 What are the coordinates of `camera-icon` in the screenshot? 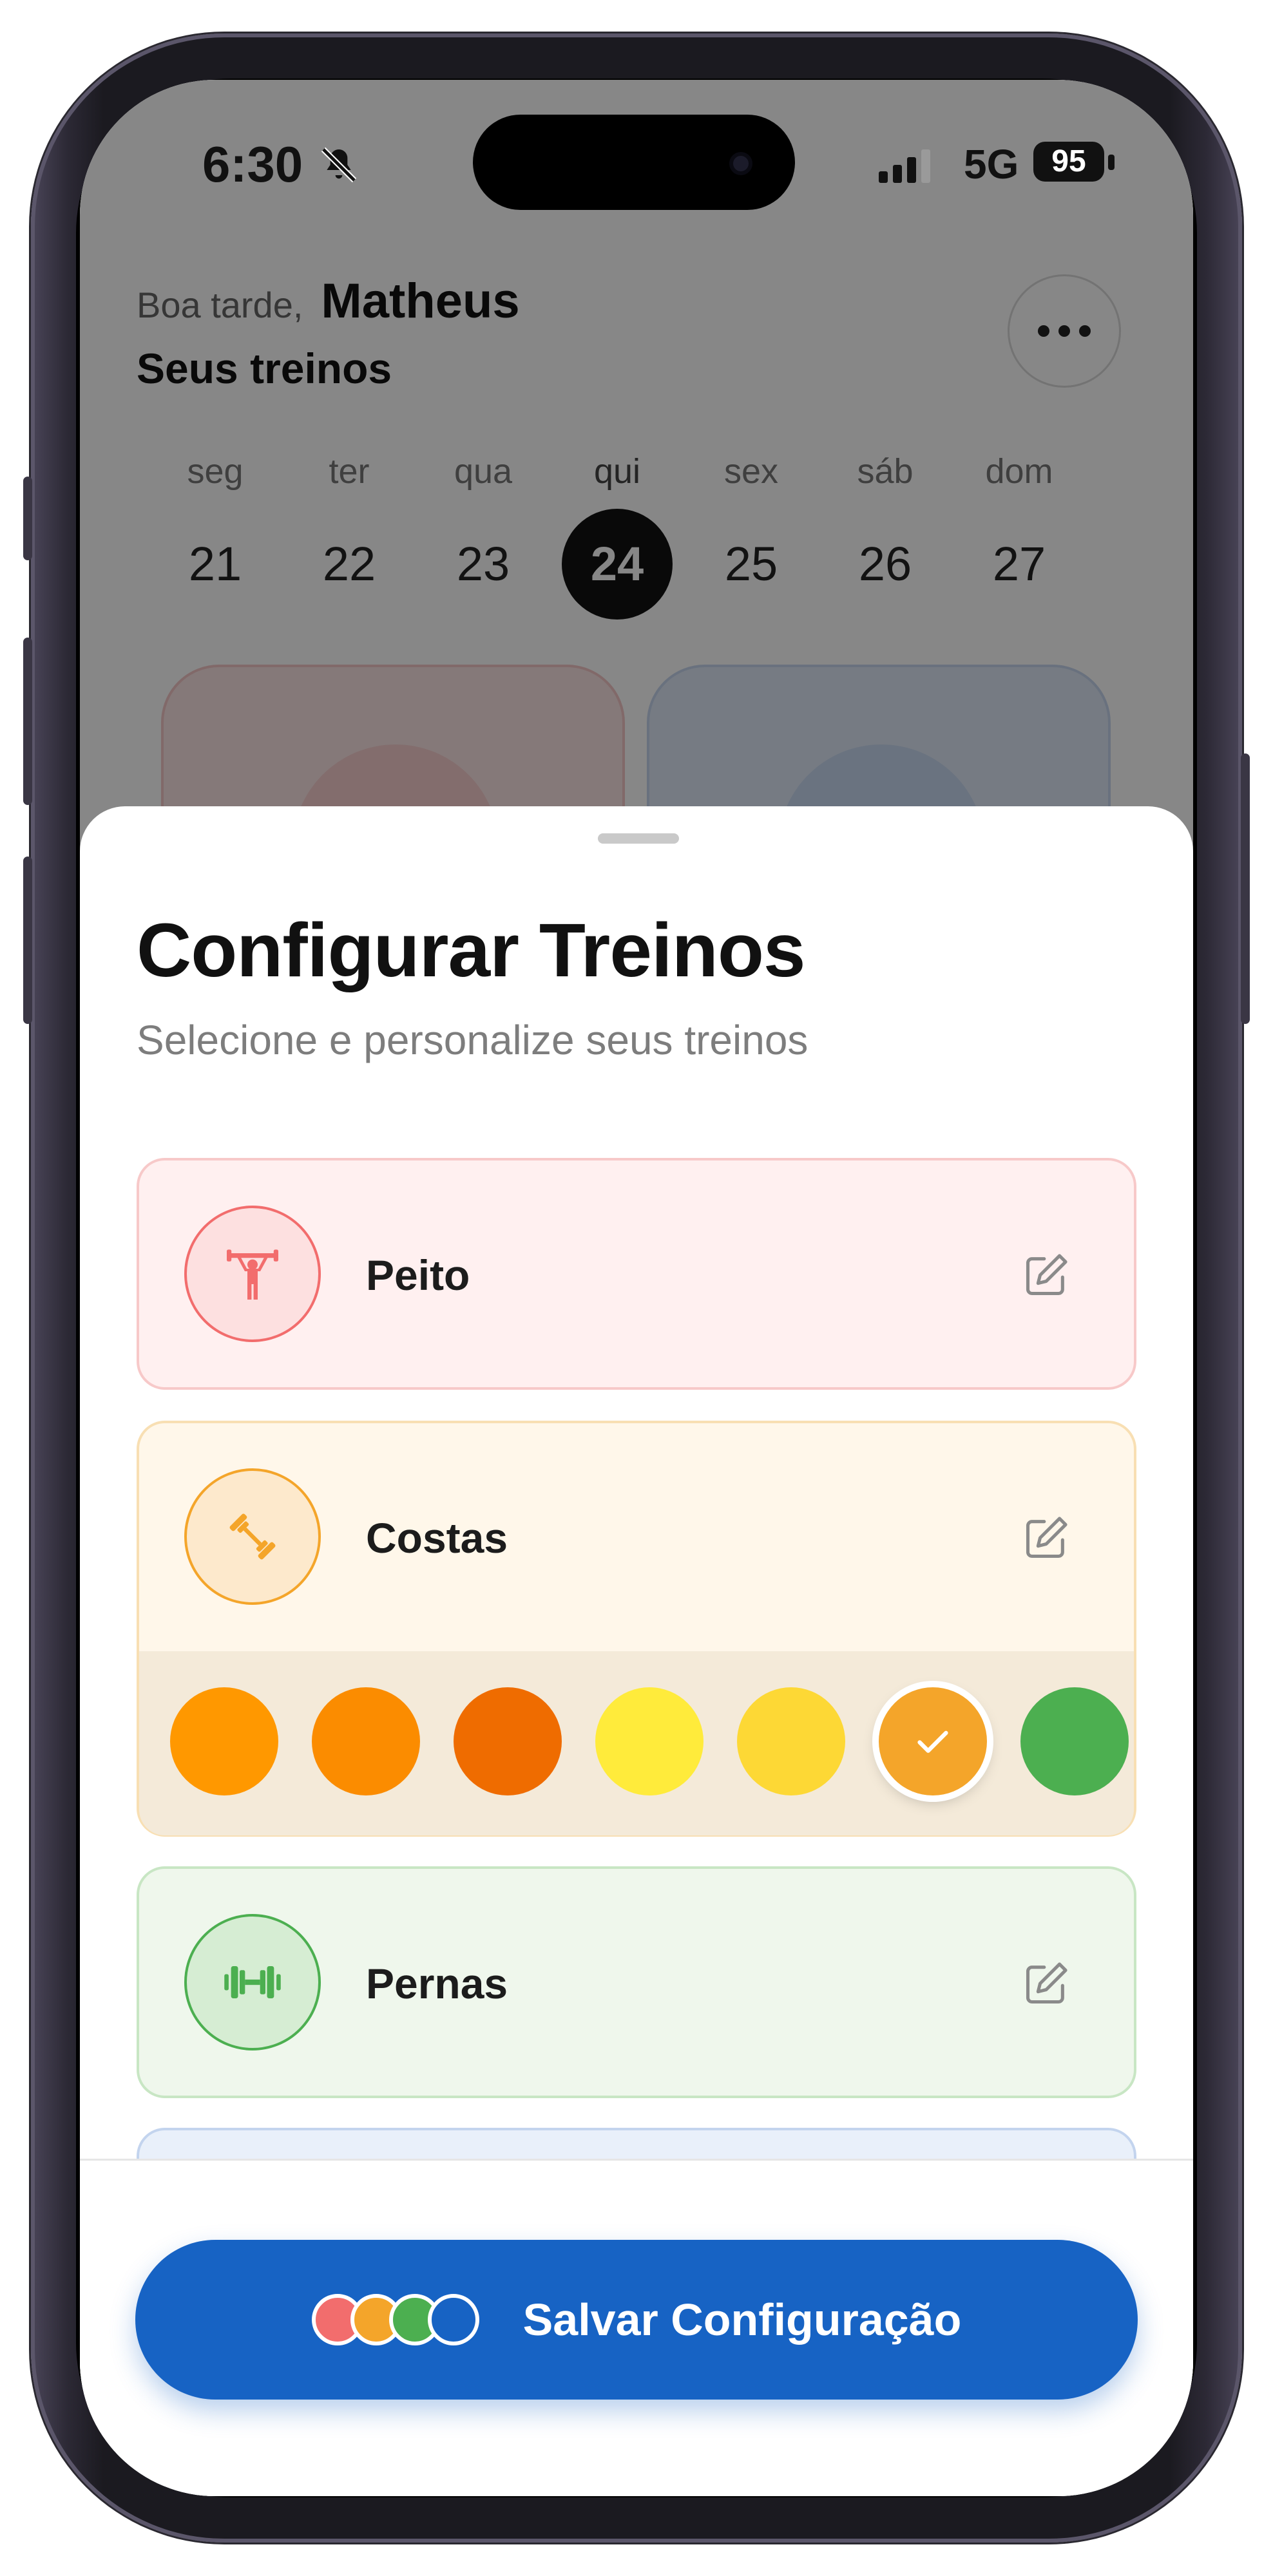 It's located at (741, 163).